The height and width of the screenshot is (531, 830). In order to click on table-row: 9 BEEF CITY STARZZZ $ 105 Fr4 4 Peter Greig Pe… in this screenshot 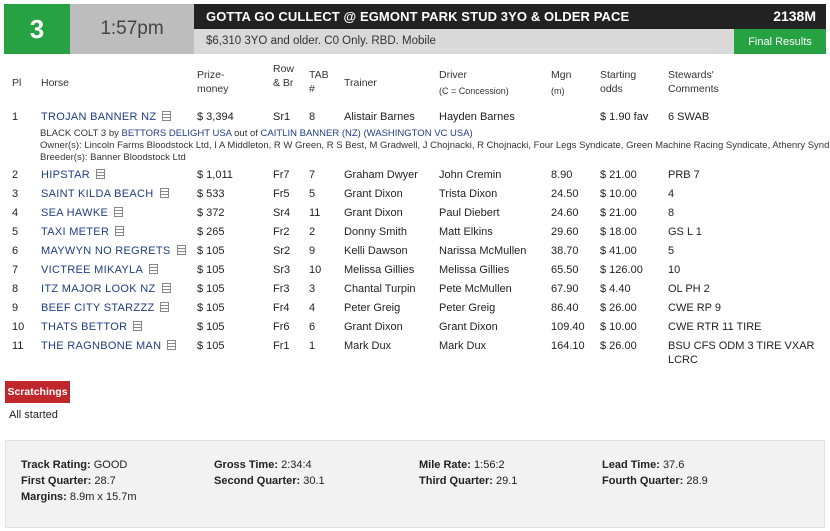, I will do `click(415, 310)`.